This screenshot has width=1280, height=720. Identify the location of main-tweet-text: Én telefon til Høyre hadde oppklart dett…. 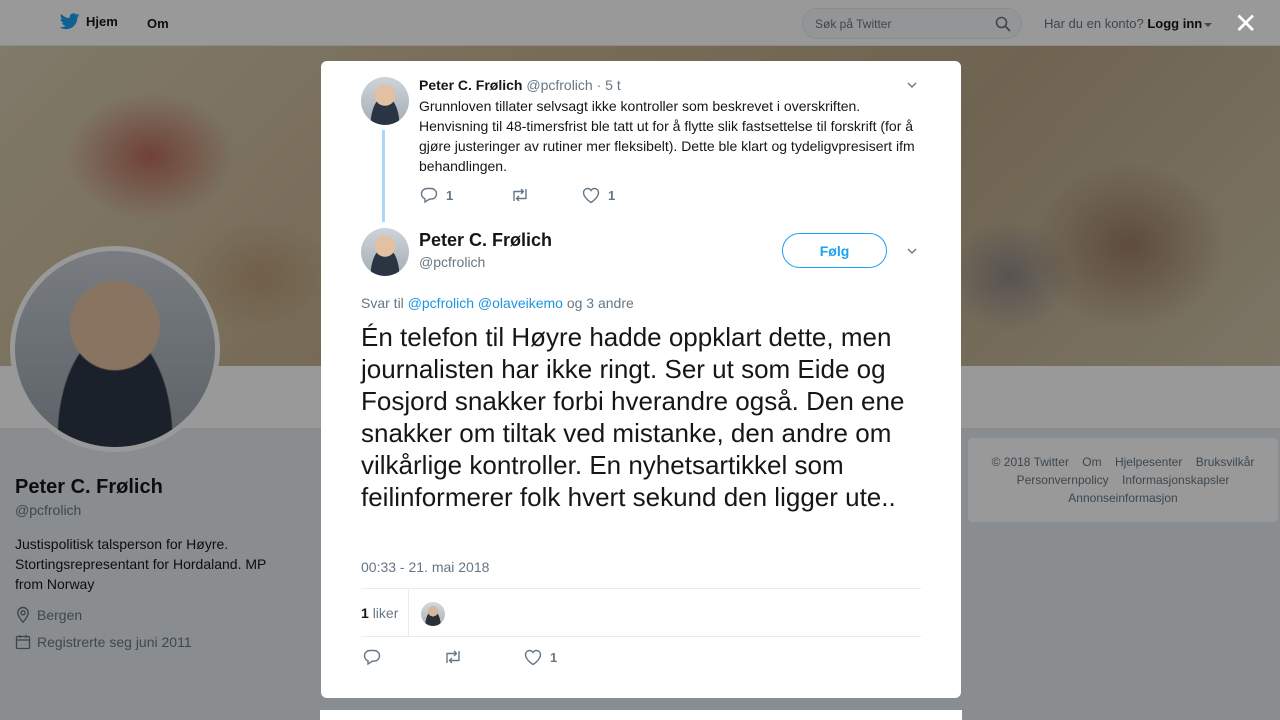
(633, 417).